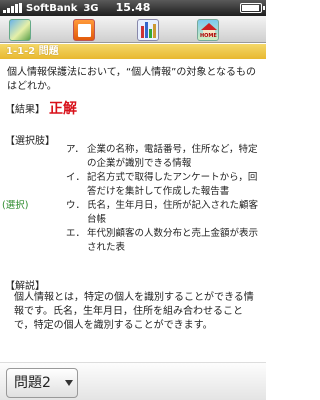 The image size is (320, 400). What do you see at coordinates (69, 383) in the screenshot?
I see `chevron-down-icon` at bounding box center [69, 383].